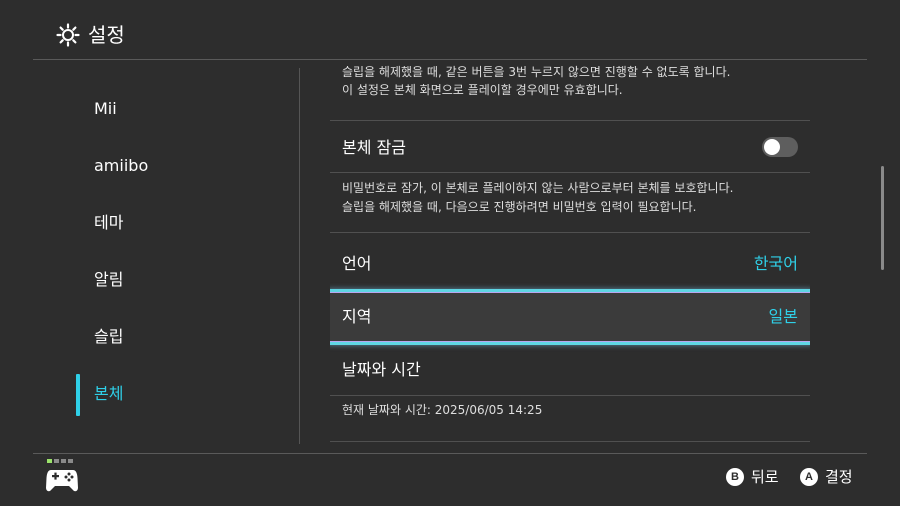  I want to click on sidebar-item-mii: Mii, so click(105, 109).